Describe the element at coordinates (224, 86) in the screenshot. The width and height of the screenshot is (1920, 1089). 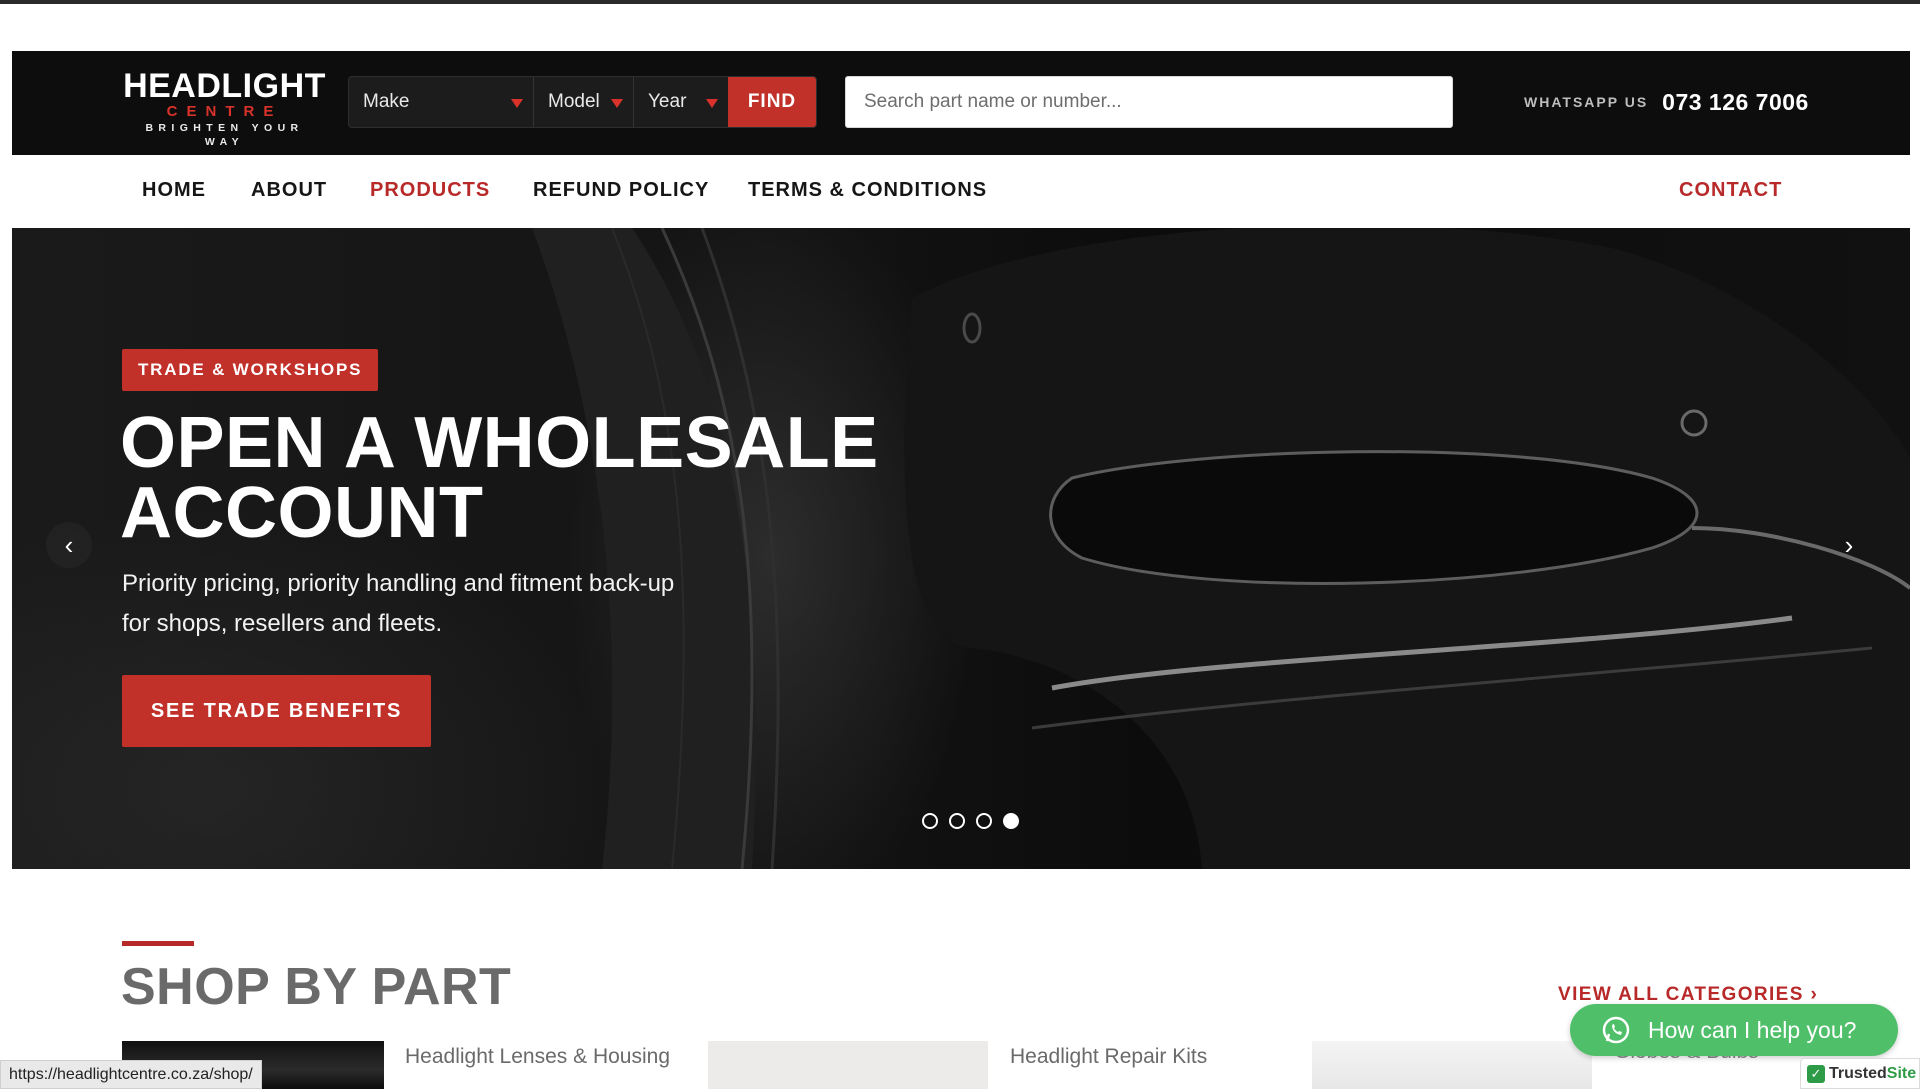
I see `logo-wordmark: HEADLIGHT` at that location.